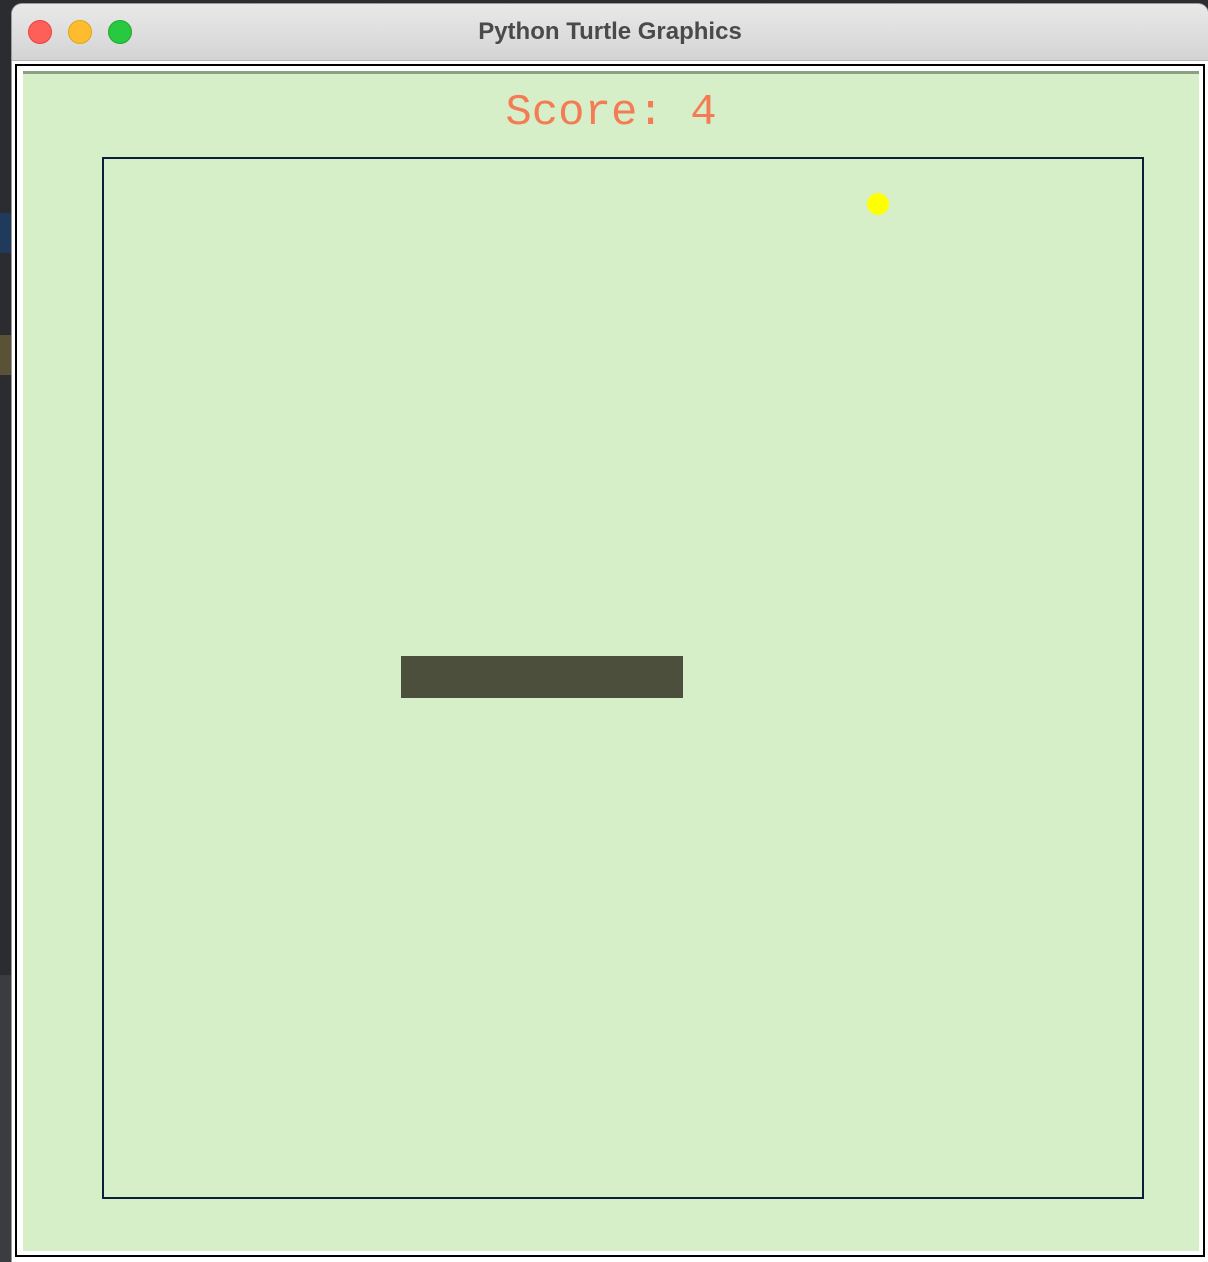  What do you see at coordinates (542, 677) in the screenshot?
I see `snake-body` at bounding box center [542, 677].